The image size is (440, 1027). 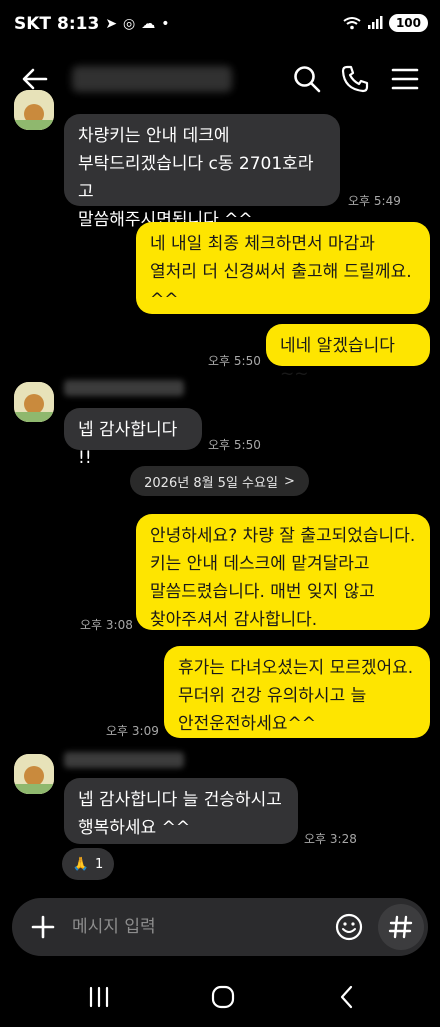 I want to click on plus-icon, so click(x=43, y=927).